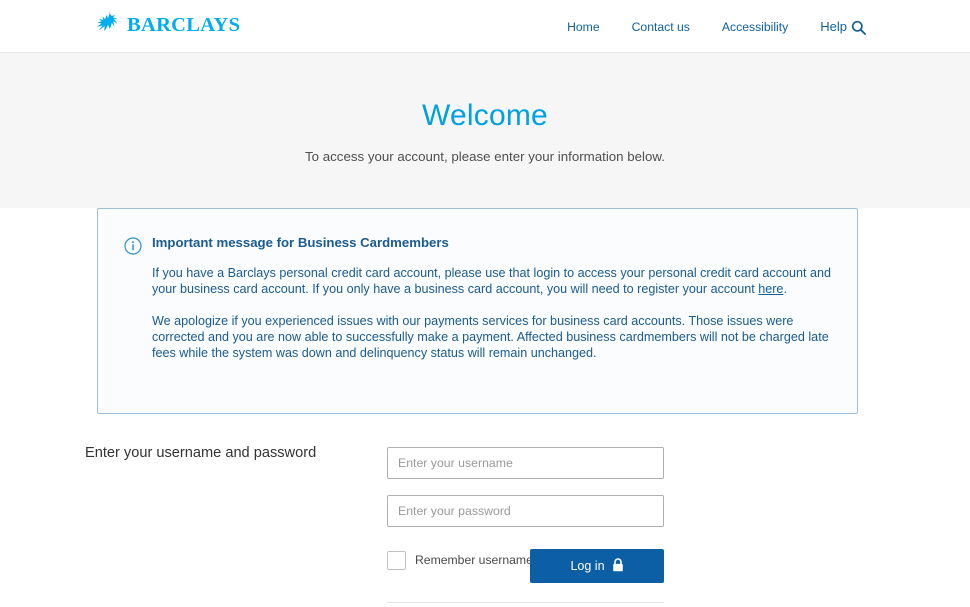 This screenshot has height=607, width=970. I want to click on username-input, so click(525, 463).